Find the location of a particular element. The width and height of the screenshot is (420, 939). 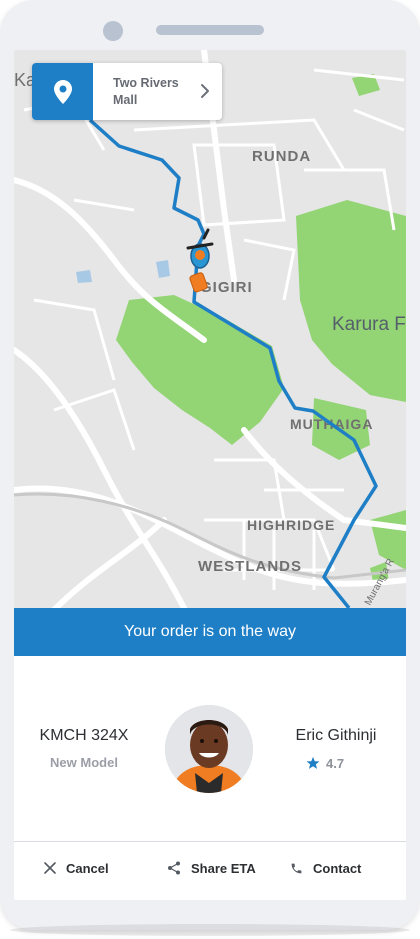

map-label-karura: Karura F is located at coordinates (369, 324).